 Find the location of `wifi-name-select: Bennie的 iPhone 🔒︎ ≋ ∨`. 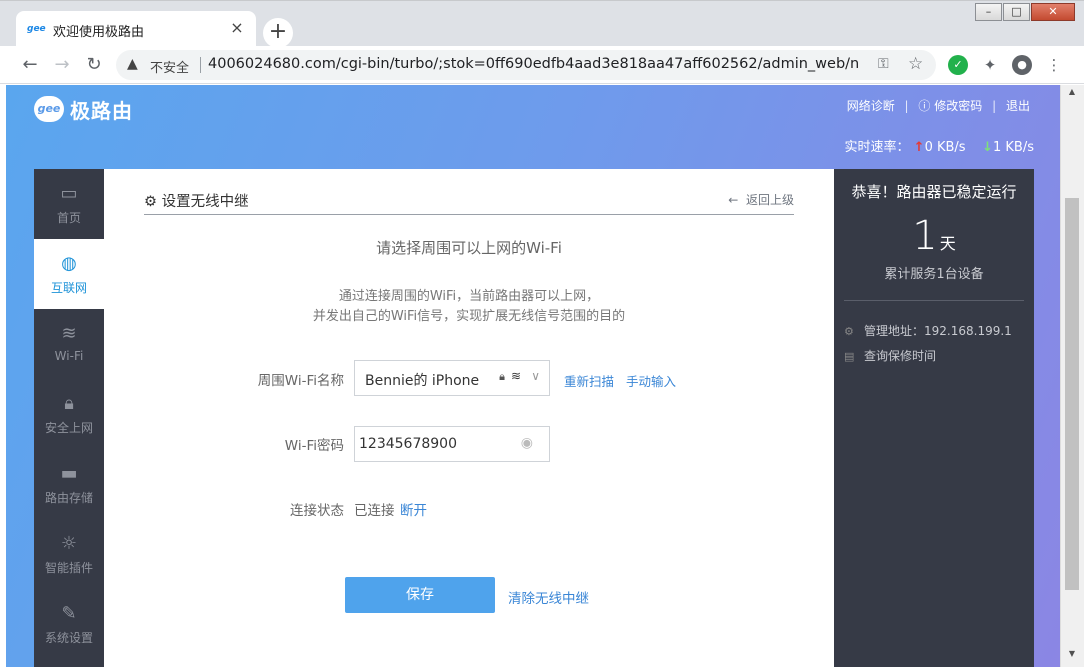

wifi-name-select: Bennie的 iPhone 🔒︎ ≋ ∨ is located at coordinates (452, 378).